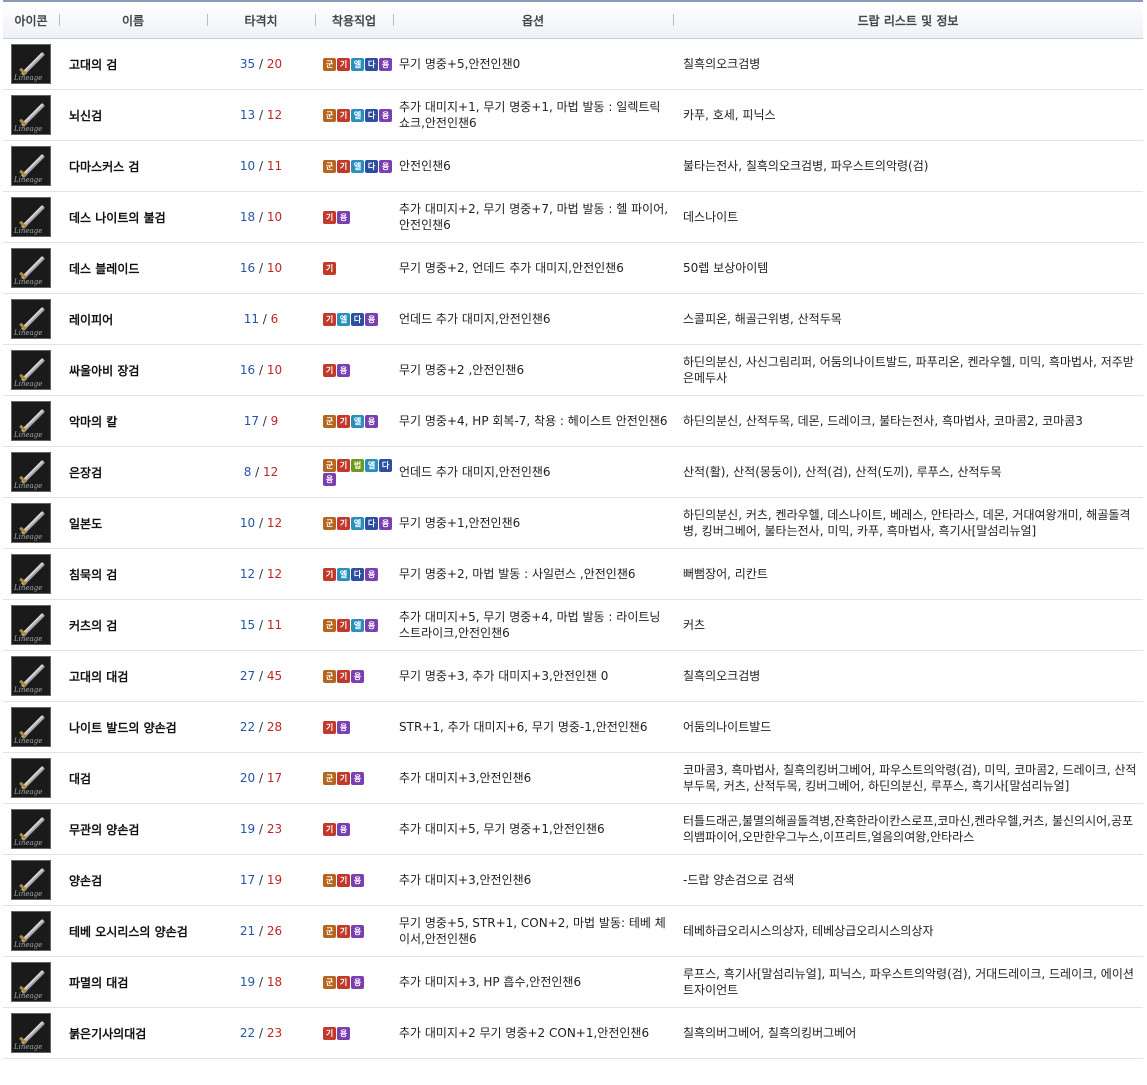  Describe the element at coordinates (808, 931) in the screenshot. I see `drop-info: 테베하급오리시스의상자, 테베상급오리시스의상자` at that location.